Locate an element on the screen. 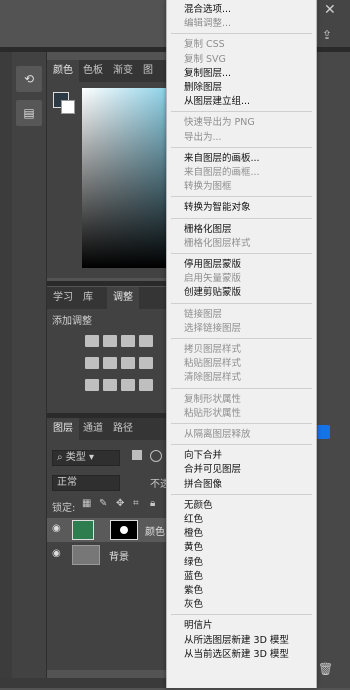 The width and height of the screenshot is (350, 690). menu-item: 拼合图像 is located at coordinates (203, 484).